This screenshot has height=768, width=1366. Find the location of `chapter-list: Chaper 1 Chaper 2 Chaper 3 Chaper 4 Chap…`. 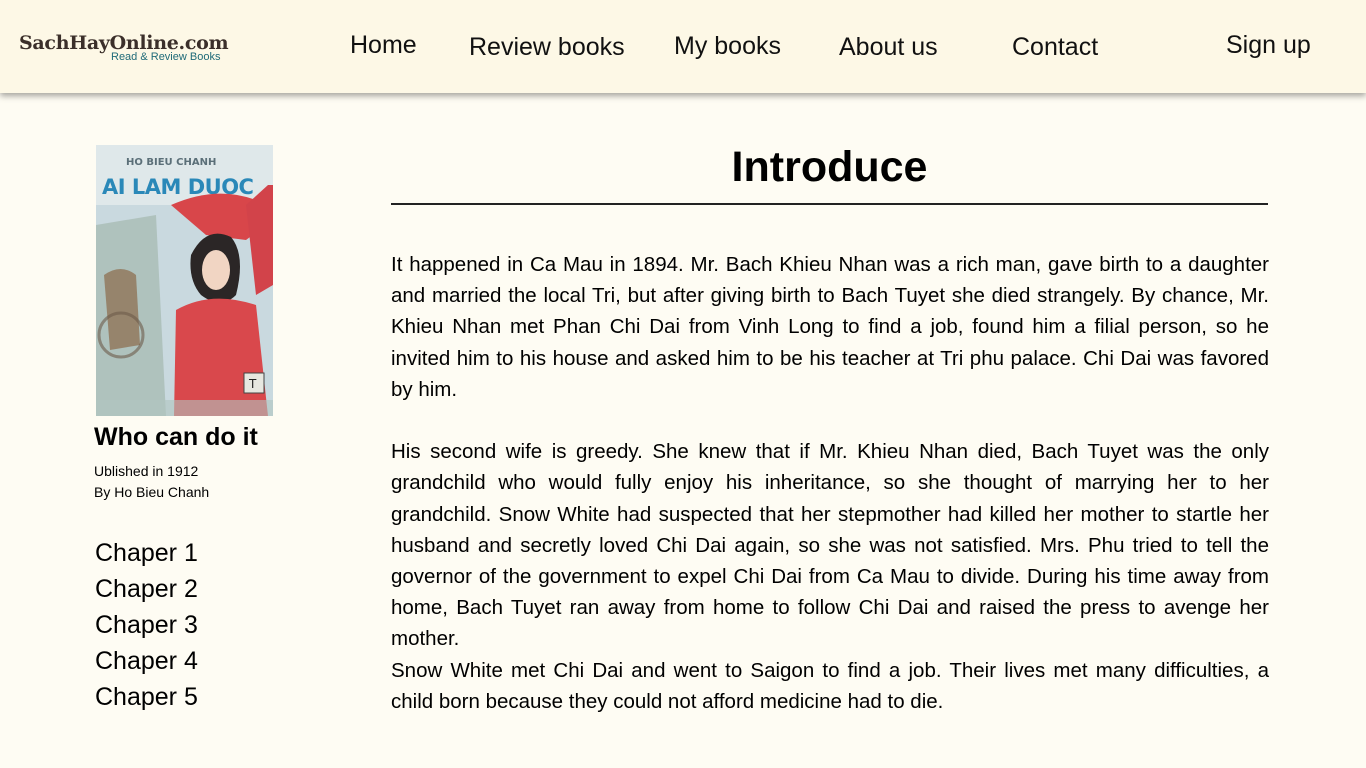

chapter-list: Chaper 1 Chaper 2 Chaper 3 Chaper 4 Chap… is located at coordinates (146, 625).